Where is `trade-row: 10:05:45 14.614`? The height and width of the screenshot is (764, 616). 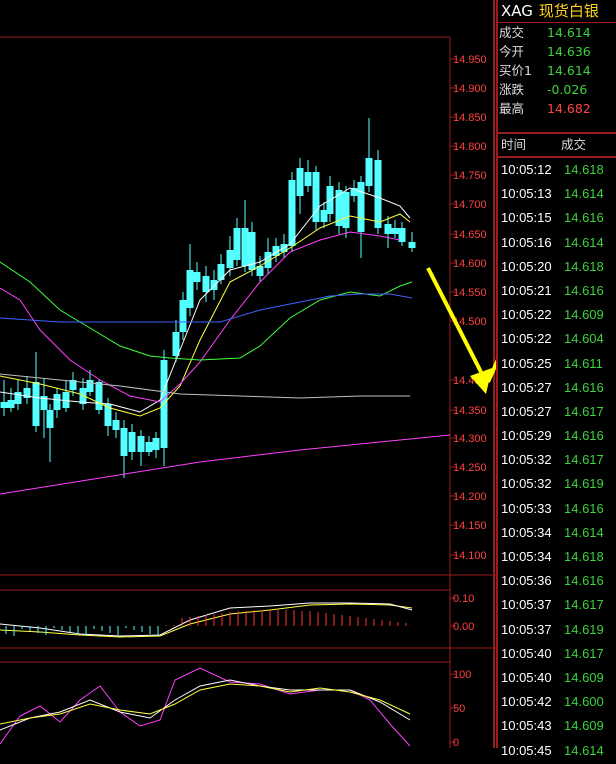 trade-row: 10:05:45 14.614 is located at coordinates (557, 751).